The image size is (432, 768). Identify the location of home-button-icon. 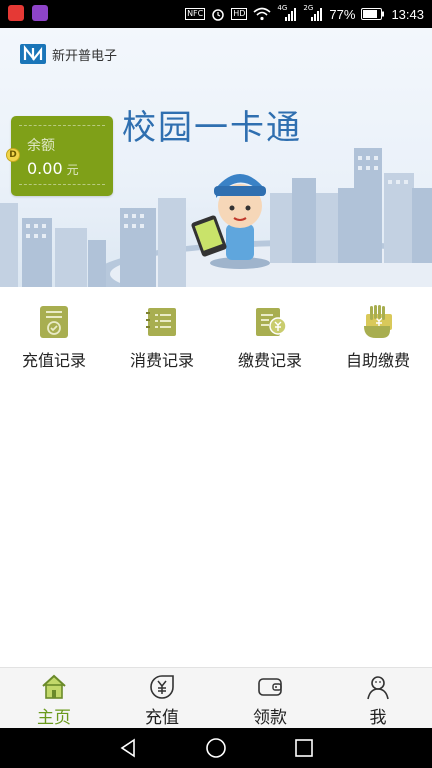
(216, 748).